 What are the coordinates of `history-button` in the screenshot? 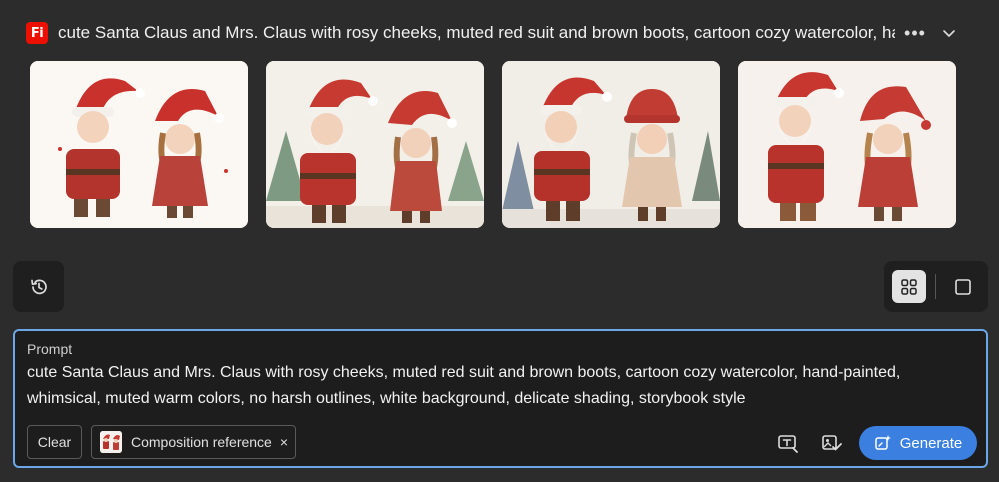 It's located at (39, 287).